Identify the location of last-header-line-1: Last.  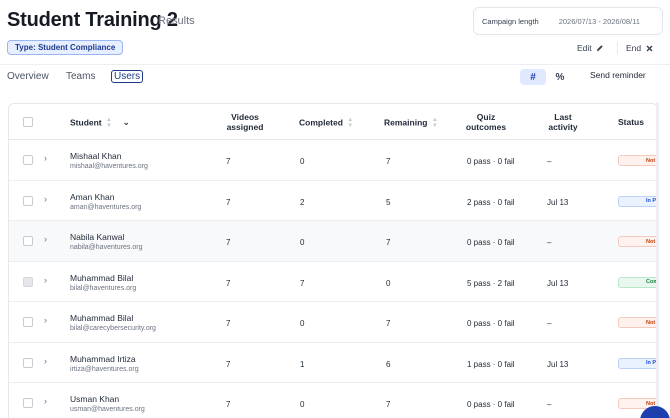
(563, 117).